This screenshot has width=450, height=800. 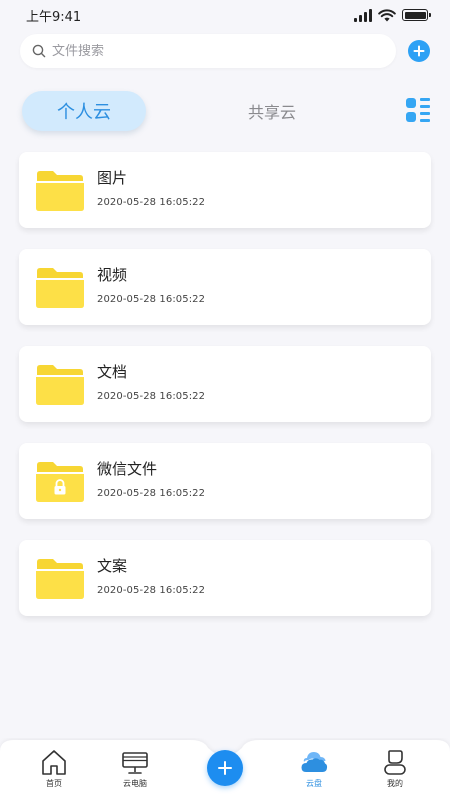 I want to click on file-name: 图片, so click(x=112, y=177).